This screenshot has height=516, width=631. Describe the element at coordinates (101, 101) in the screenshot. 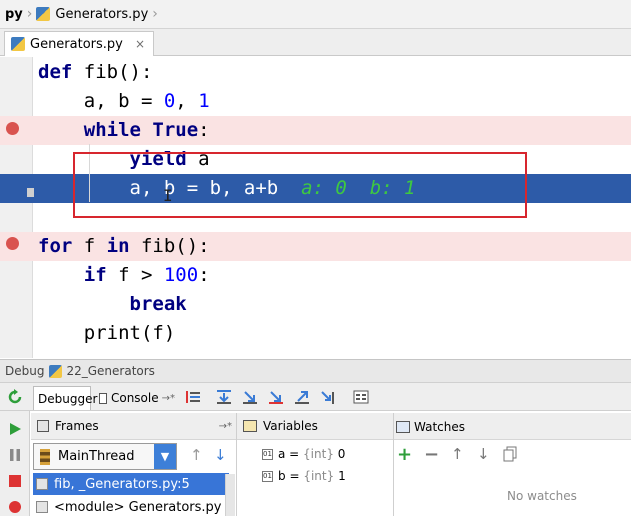

I see `code-token: a, b =` at that location.